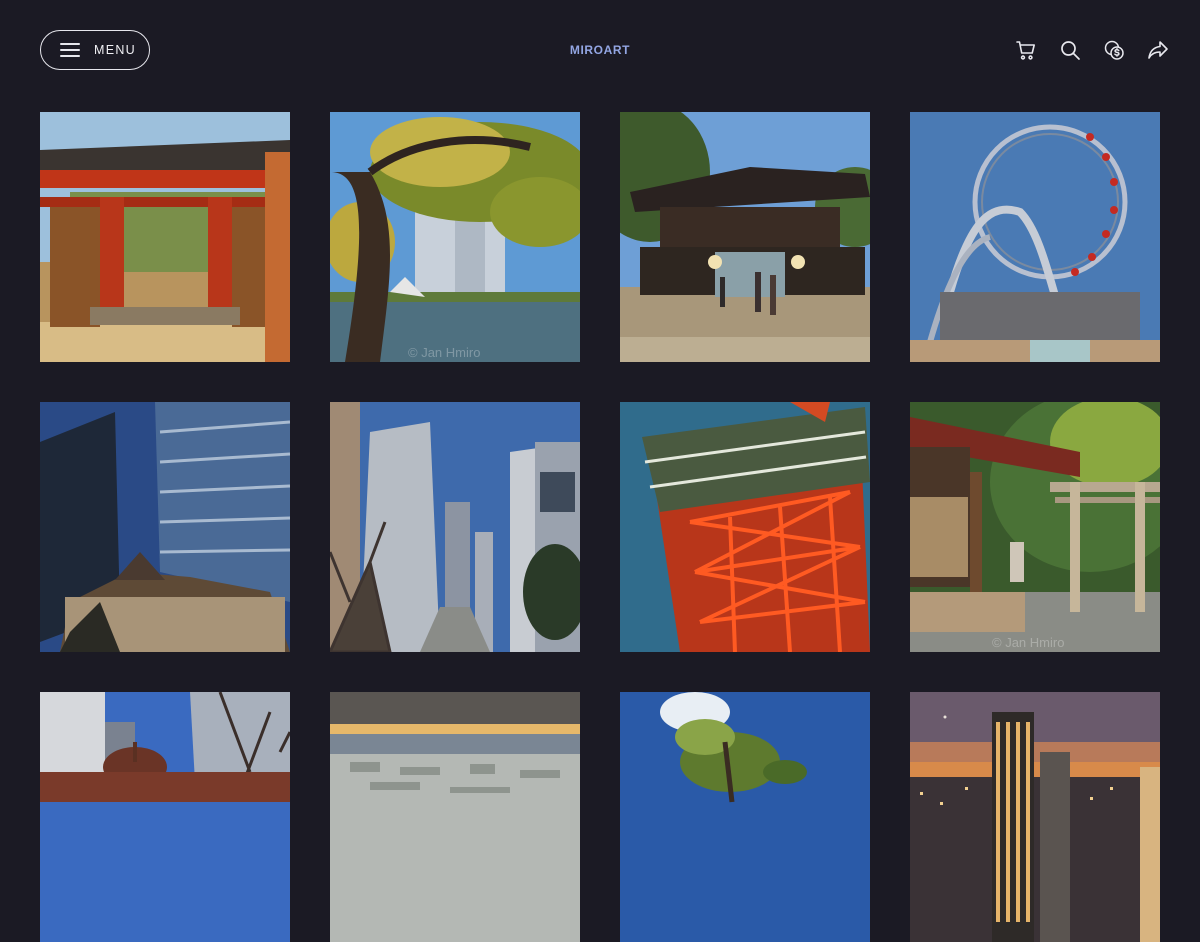 The height and width of the screenshot is (942, 1200). I want to click on shrine-gate-photo, so click(745, 237).